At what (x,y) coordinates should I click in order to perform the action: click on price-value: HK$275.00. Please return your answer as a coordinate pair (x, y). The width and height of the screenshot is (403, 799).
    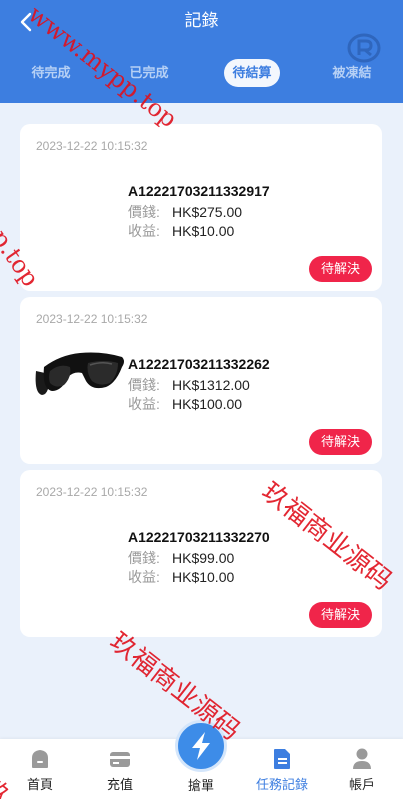
    Looking at the image, I should click on (207, 212).